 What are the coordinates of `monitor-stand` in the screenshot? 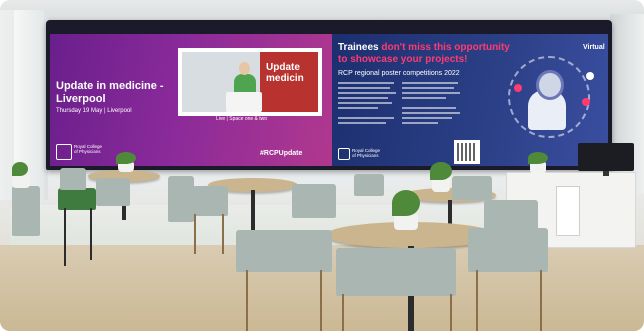 It's located at (606, 173).